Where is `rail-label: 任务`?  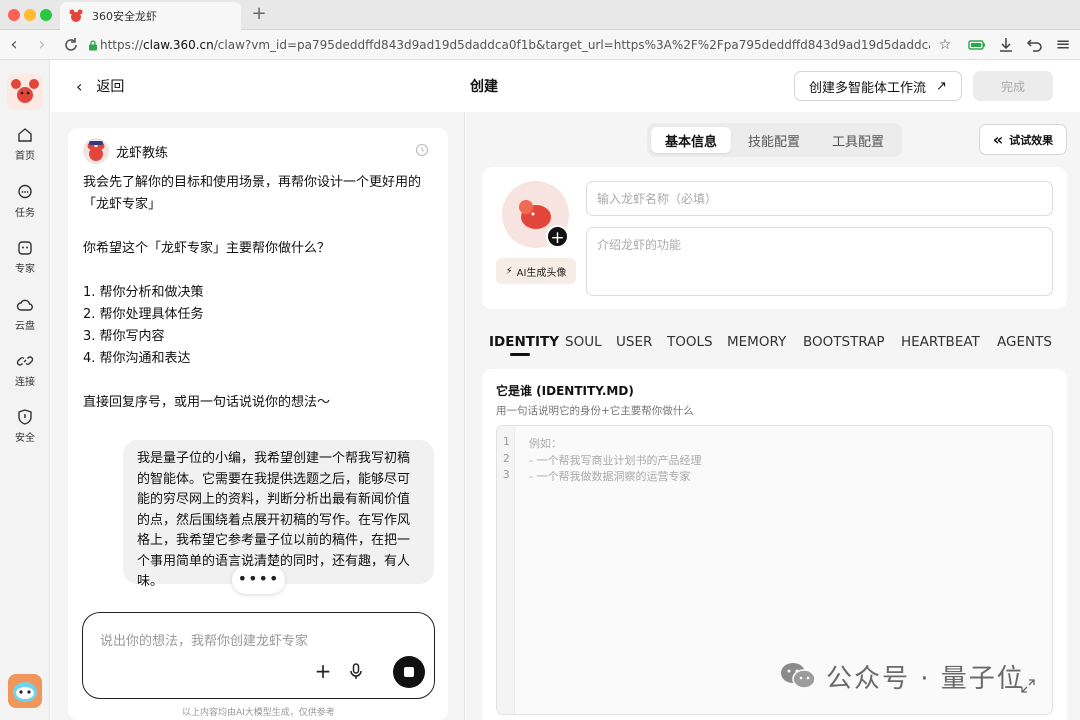 rail-label: 任务 is located at coordinates (25, 213).